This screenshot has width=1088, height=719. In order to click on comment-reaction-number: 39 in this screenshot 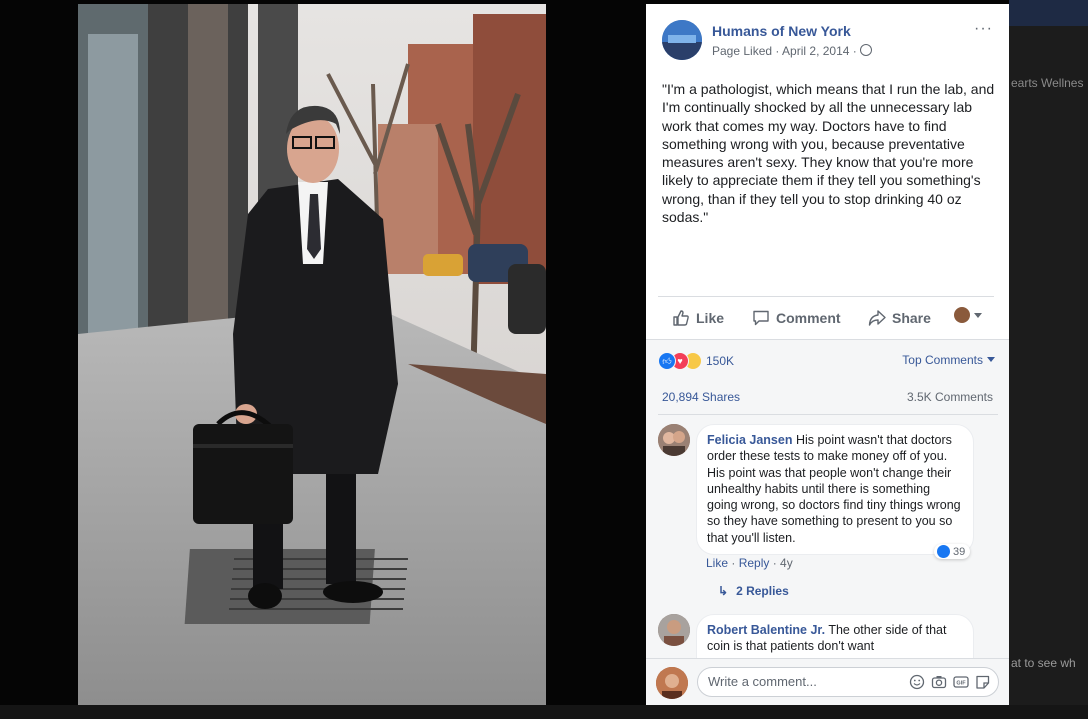, I will do `click(959, 551)`.